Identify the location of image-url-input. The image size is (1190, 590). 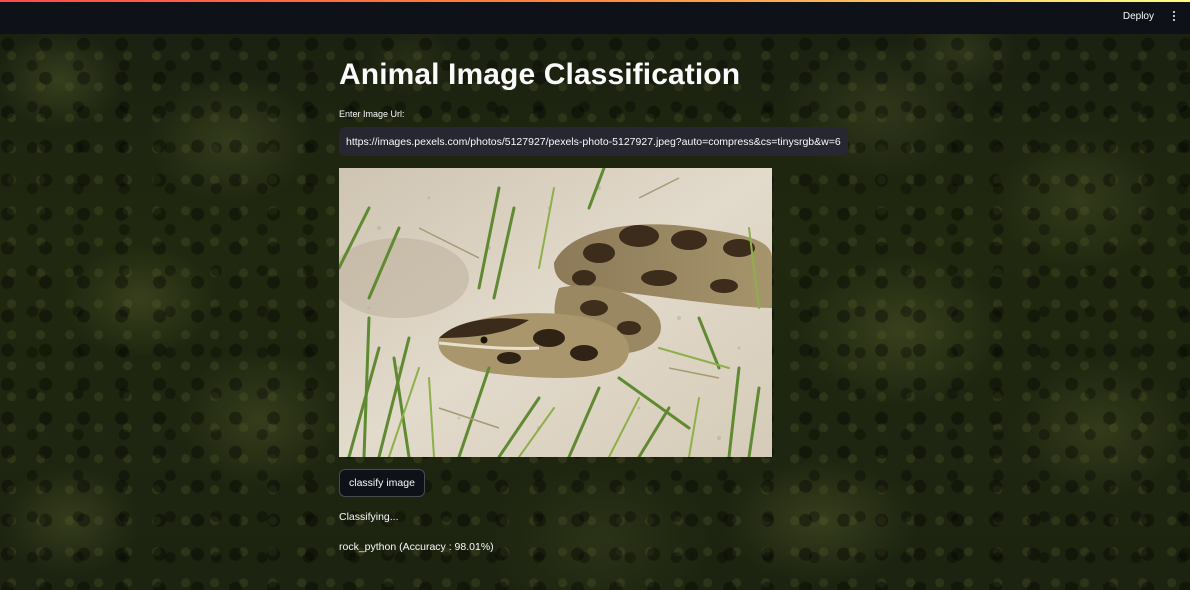
(593, 141).